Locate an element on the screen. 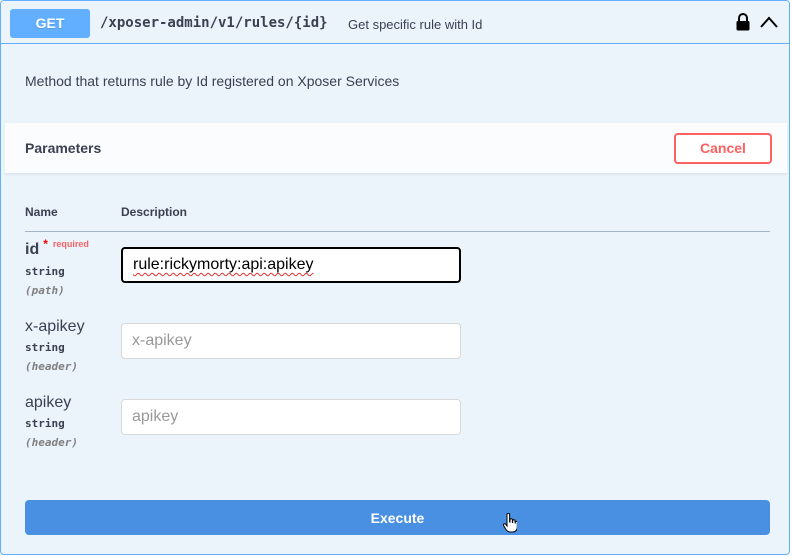 The image size is (792, 557). method-badge: GET is located at coordinates (50, 23).